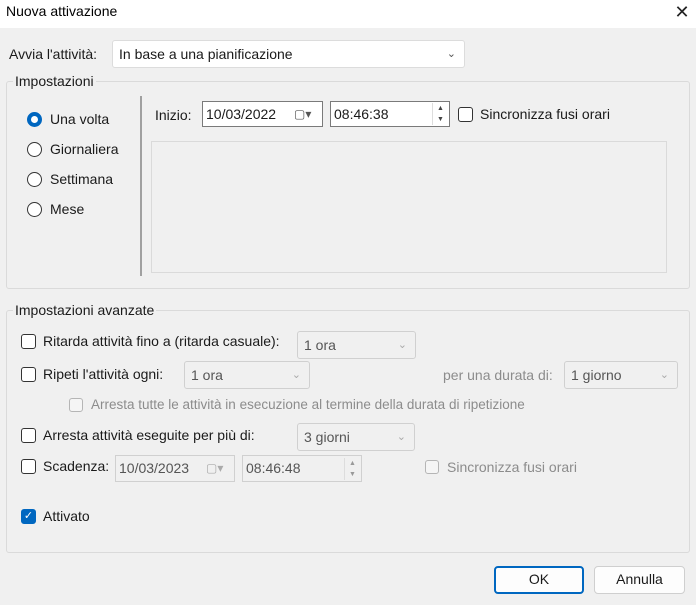 The height and width of the screenshot is (605, 696). What do you see at coordinates (498, 375) in the screenshot?
I see `repeat-duration-label: per una durata di:` at bounding box center [498, 375].